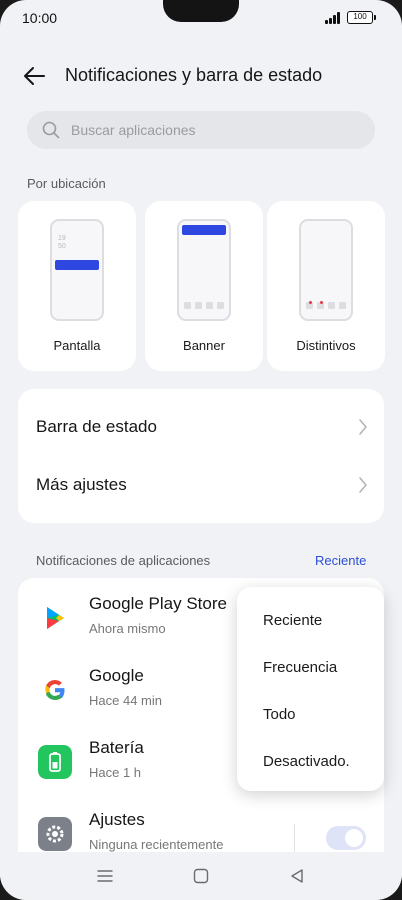 The height and width of the screenshot is (900, 402). What do you see at coordinates (320, 761) in the screenshot?
I see `sort-option-desactivado: Desactivado.` at bounding box center [320, 761].